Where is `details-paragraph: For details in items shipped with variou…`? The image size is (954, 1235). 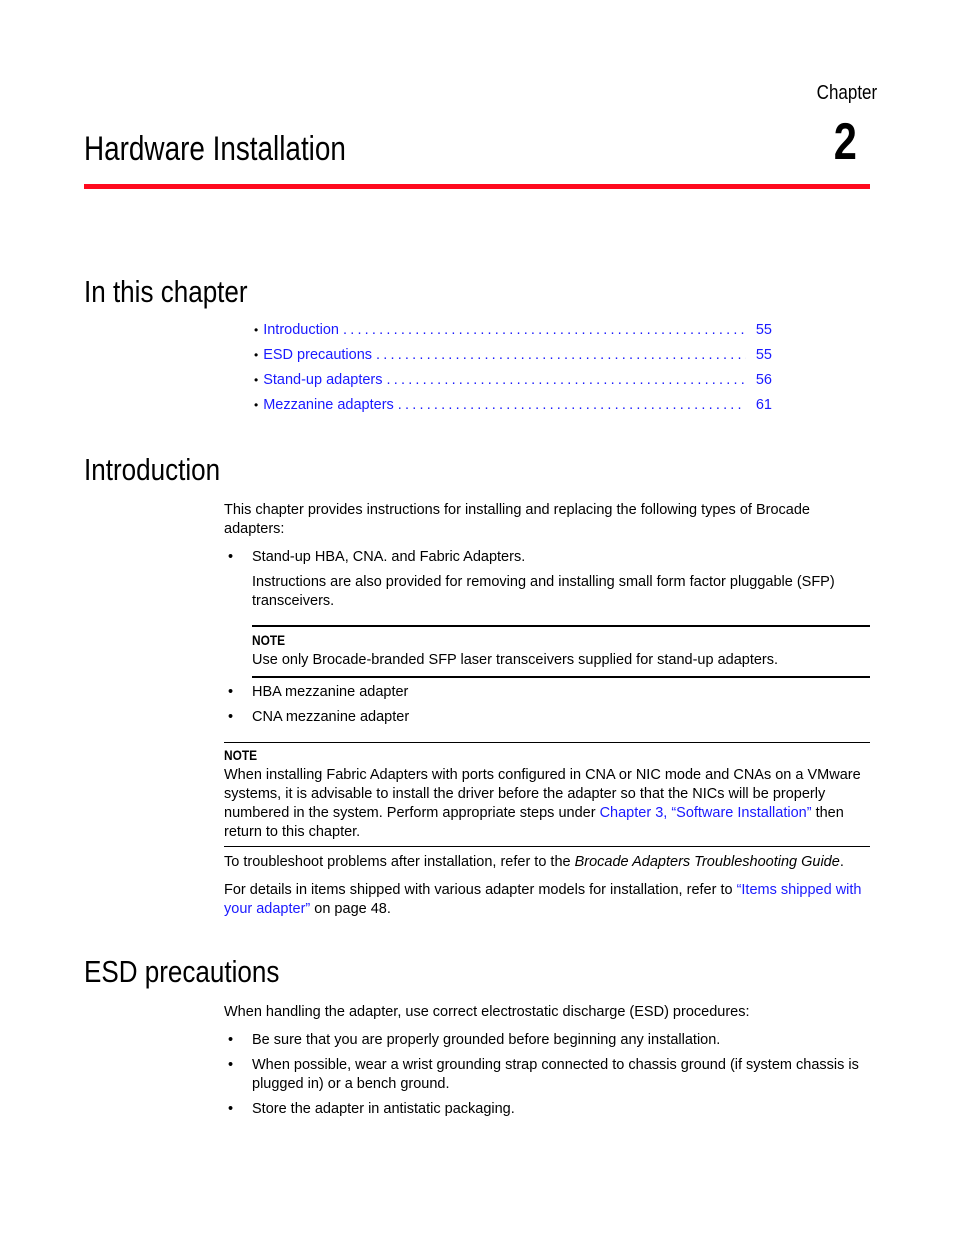
details-paragraph: For details in items shipped with variou… is located at coordinates (547, 900).